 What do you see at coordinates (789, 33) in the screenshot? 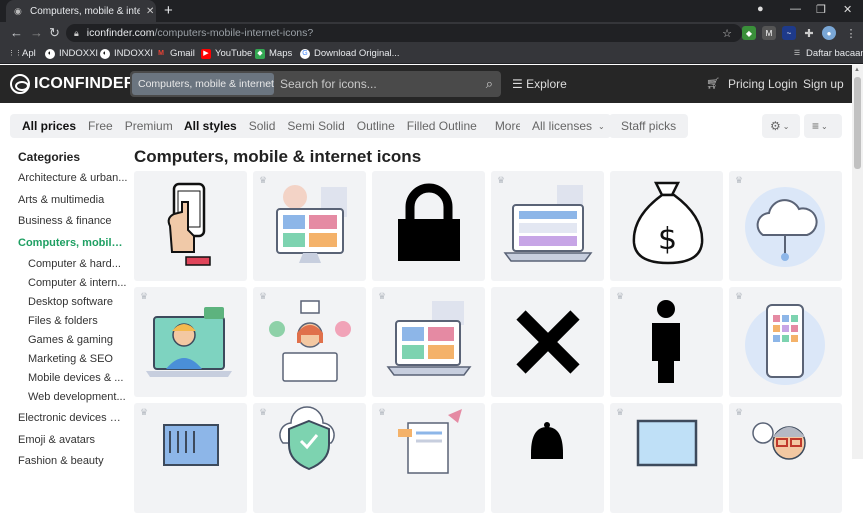
I see `extension-wave-icon: ~` at bounding box center [789, 33].